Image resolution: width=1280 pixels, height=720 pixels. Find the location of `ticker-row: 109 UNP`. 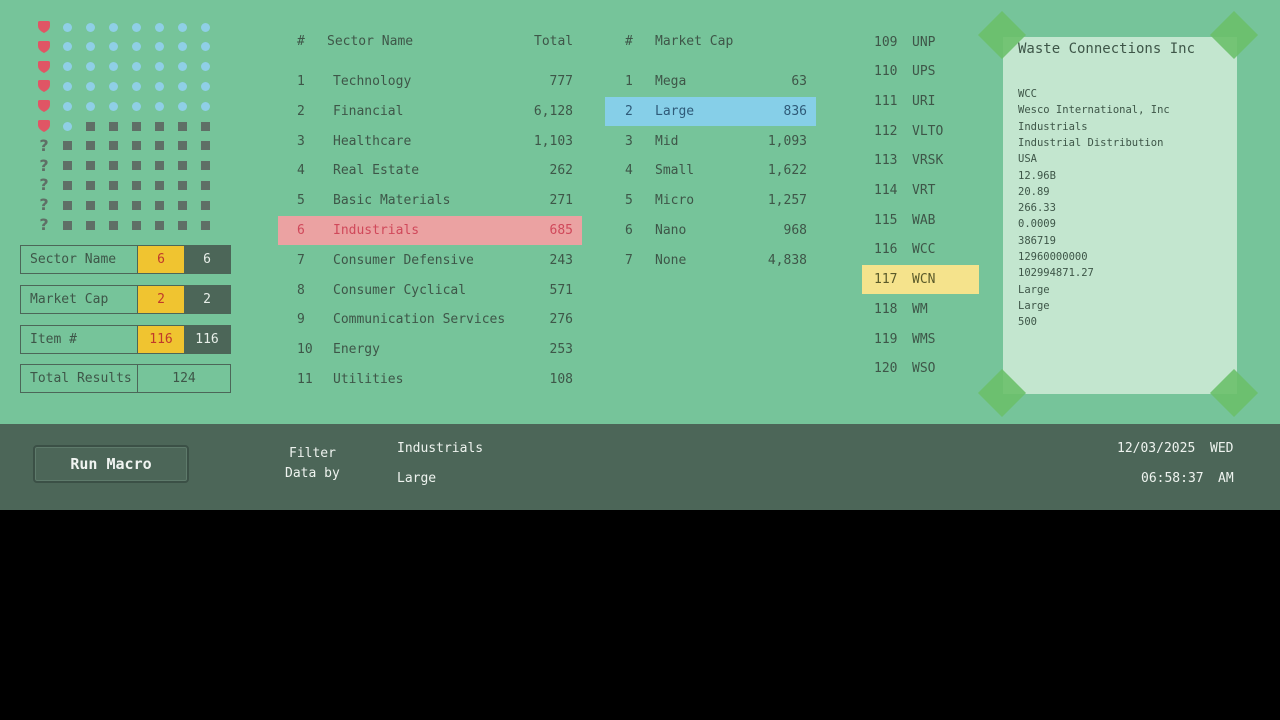

ticker-row: 109 UNP is located at coordinates (920, 42).